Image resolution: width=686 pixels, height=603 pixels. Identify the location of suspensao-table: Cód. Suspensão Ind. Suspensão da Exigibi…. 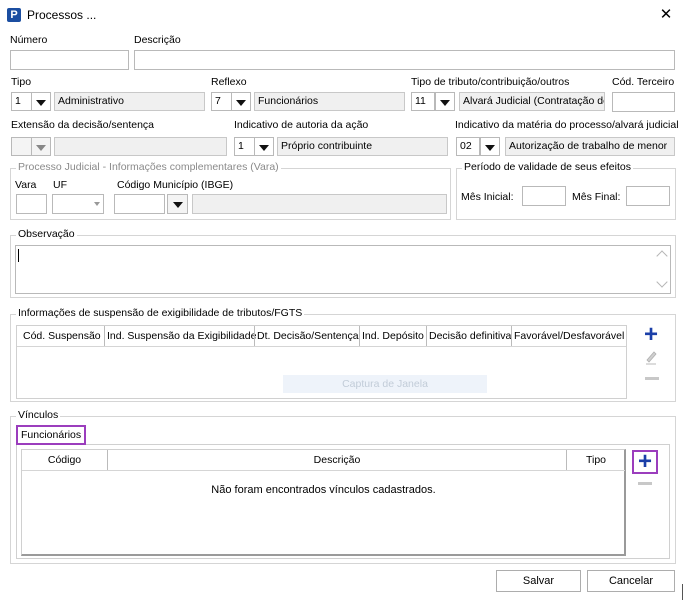
(321, 362).